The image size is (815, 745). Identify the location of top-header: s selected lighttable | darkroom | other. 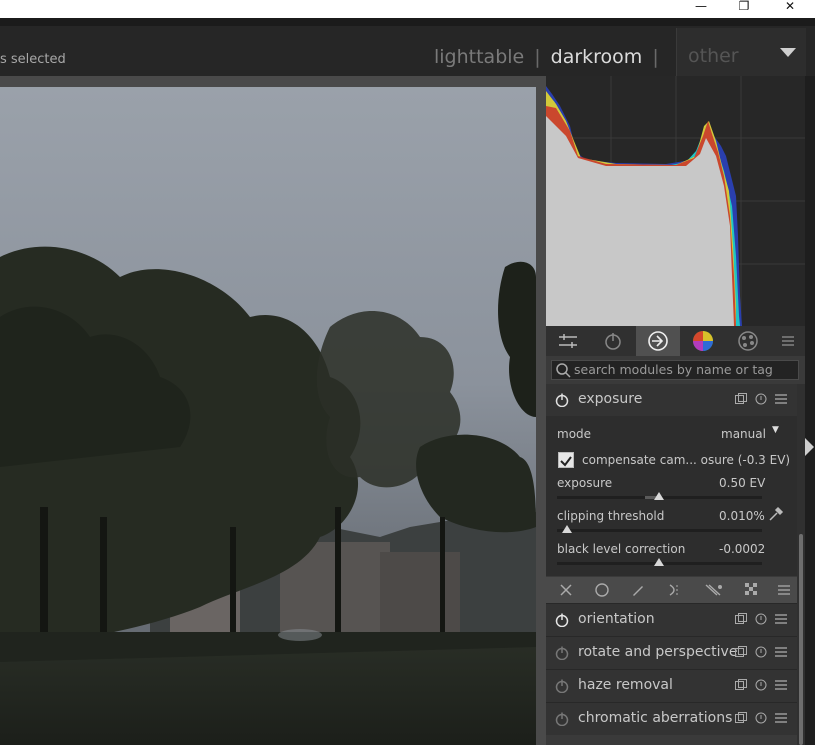
(407, 47).